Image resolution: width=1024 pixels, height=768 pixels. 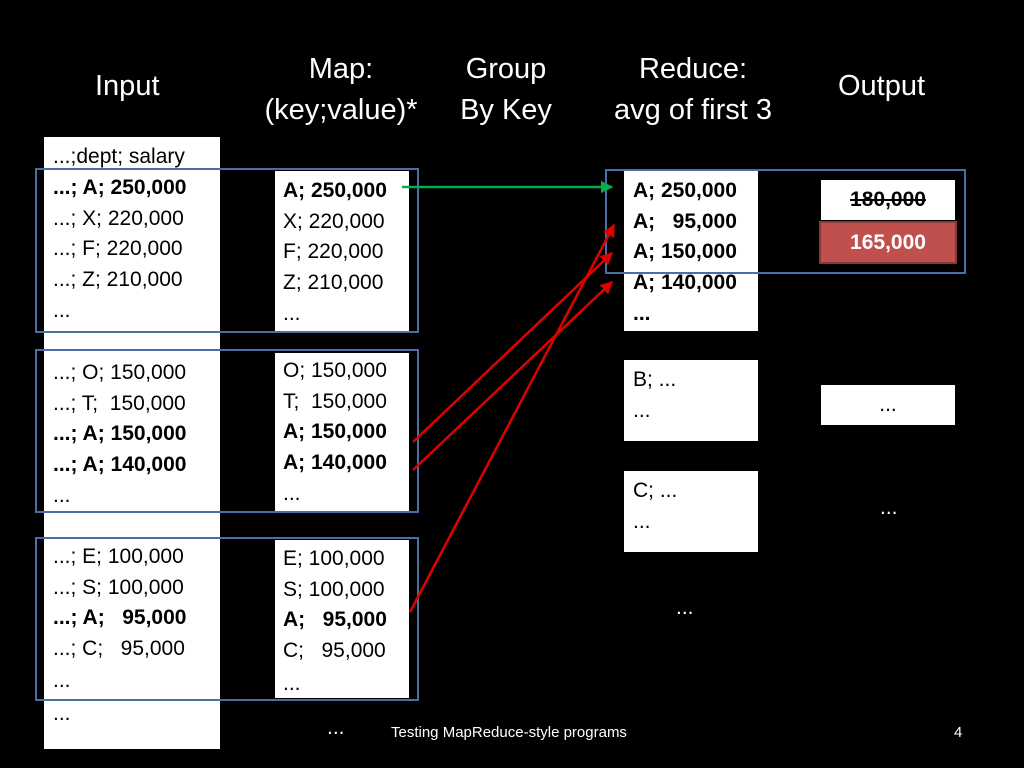 I want to click on footer-title: Testing MapReduce-style programs, so click(x=509, y=732).